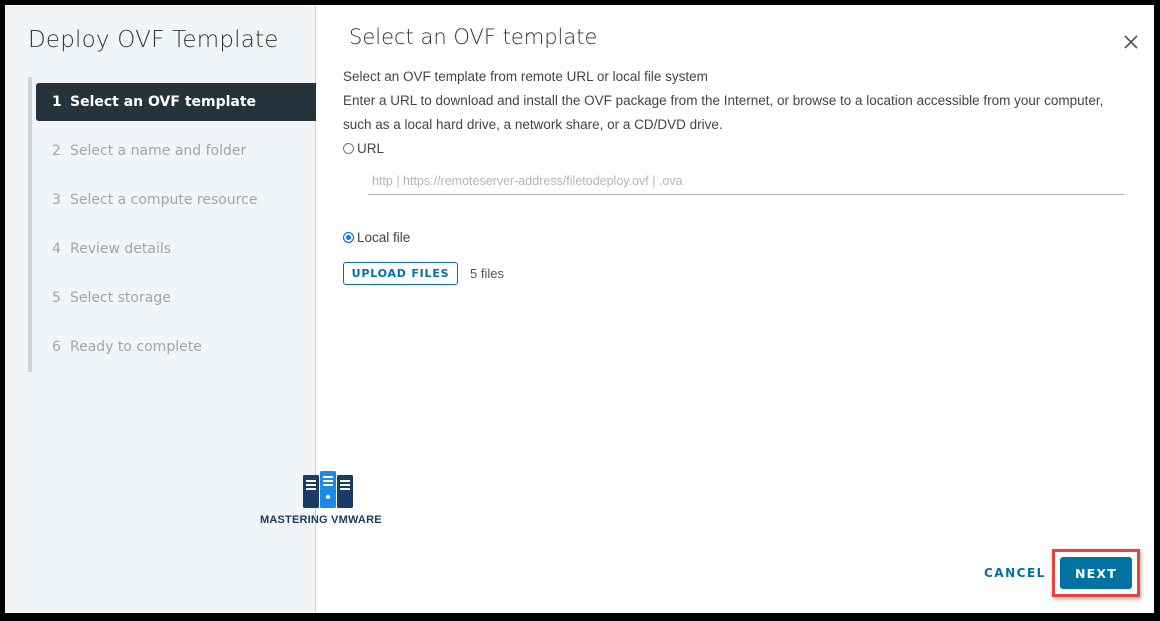 The image size is (1160, 621). What do you see at coordinates (30, 224) in the screenshot?
I see `steps-rail` at bounding box center [30, 224].